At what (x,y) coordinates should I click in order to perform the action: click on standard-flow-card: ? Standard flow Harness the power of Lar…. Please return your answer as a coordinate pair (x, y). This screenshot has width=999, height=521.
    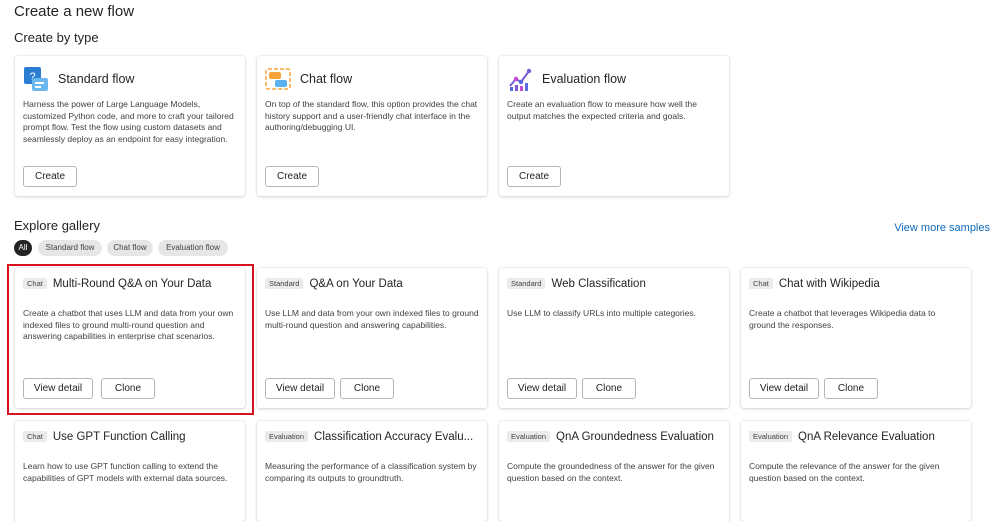
    Looking at the image, I should click on (130, 126).